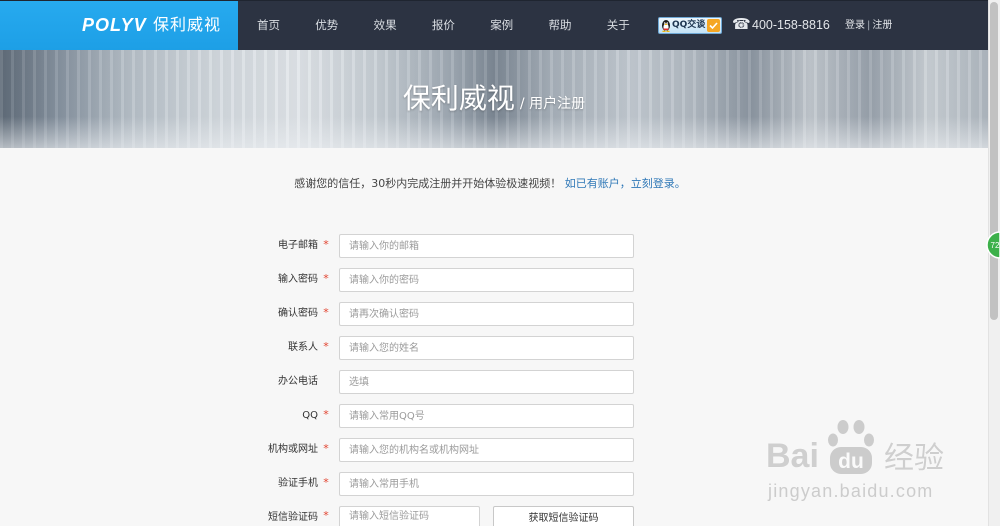  I want to click on banner-subtitle: / 用户注册, so click(552, 104).